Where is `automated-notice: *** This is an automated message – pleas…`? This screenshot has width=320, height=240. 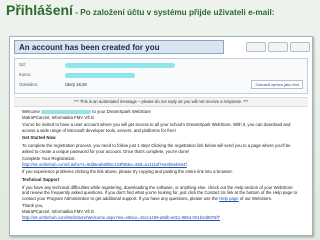 automated-notice: *** This is an automated message – pleas… is located at coordinates (161, 102).